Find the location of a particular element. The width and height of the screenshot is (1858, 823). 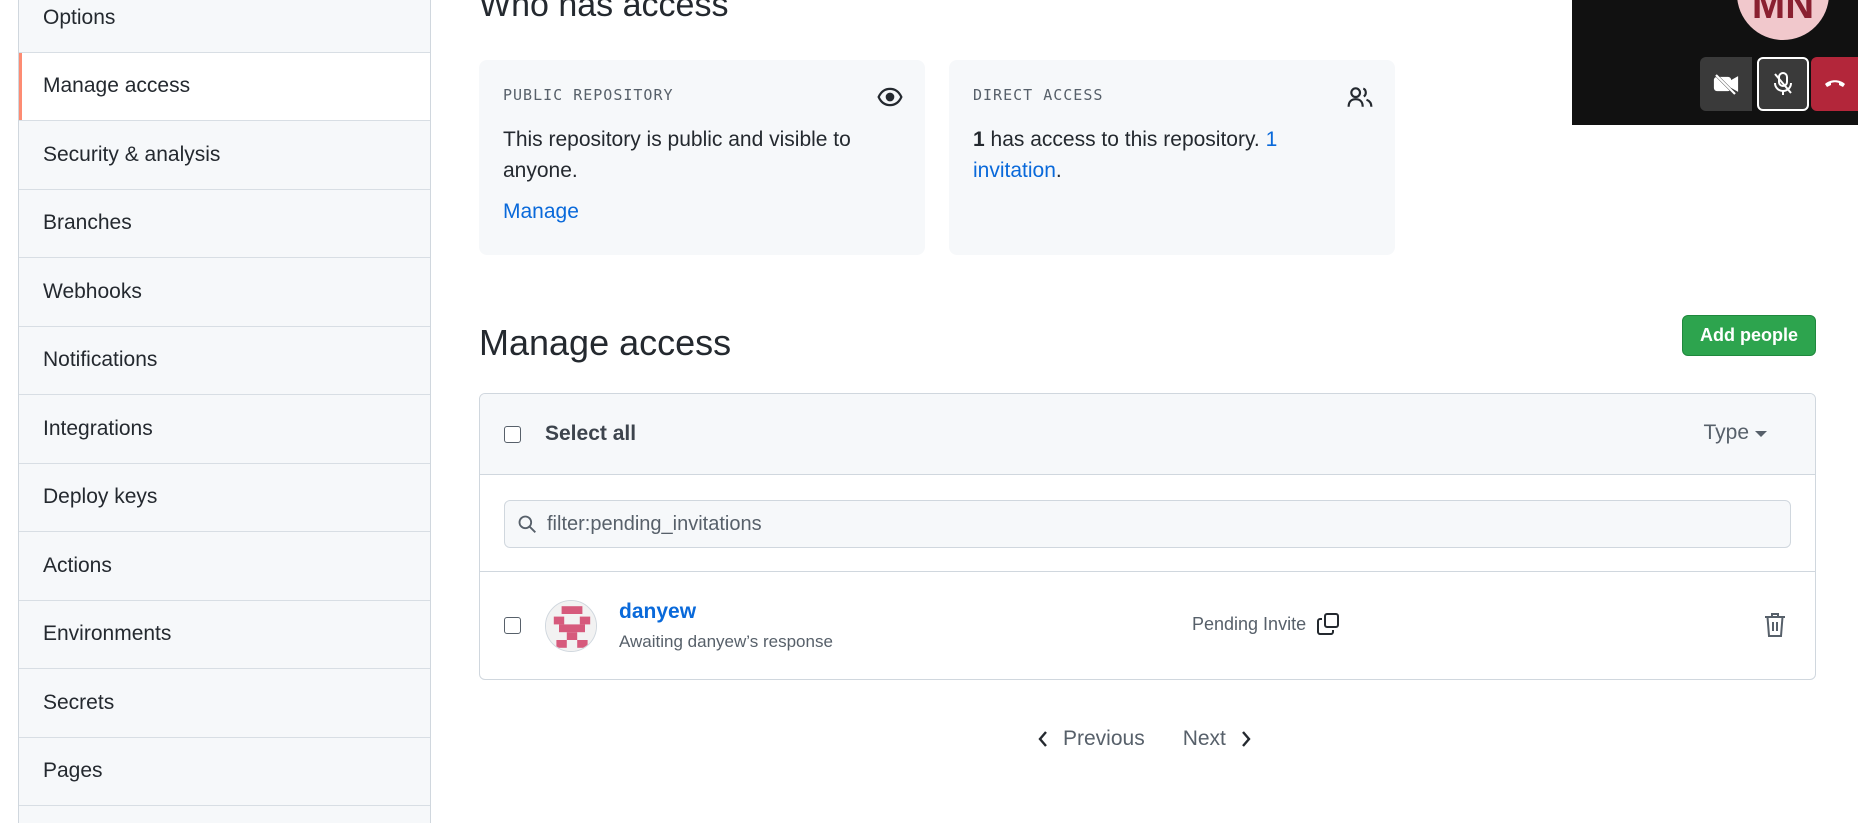

public-repository-heading: PUBLIC REPOSITORY is located at coordinates (588, 95).